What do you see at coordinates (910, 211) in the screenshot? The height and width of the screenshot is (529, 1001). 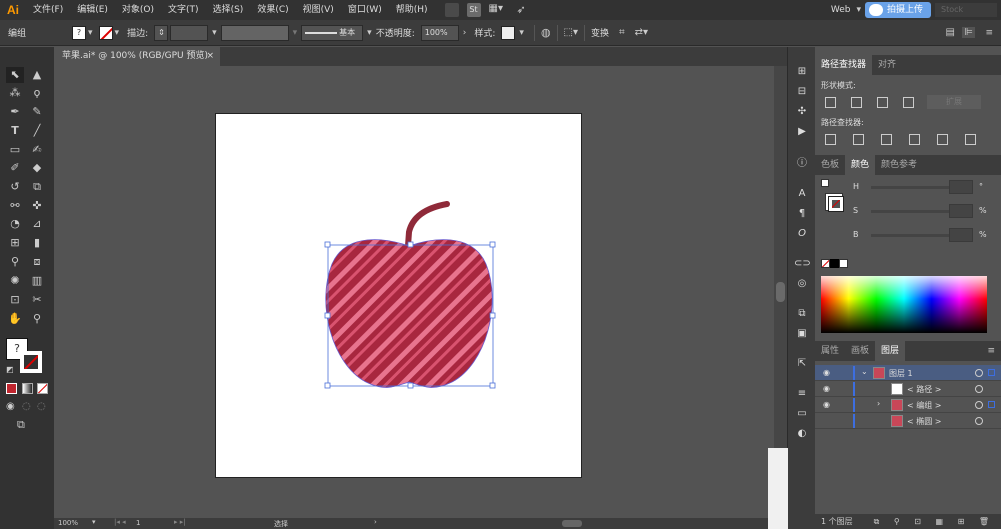 I see `saturation-slider` at bounding box center [910, 211].